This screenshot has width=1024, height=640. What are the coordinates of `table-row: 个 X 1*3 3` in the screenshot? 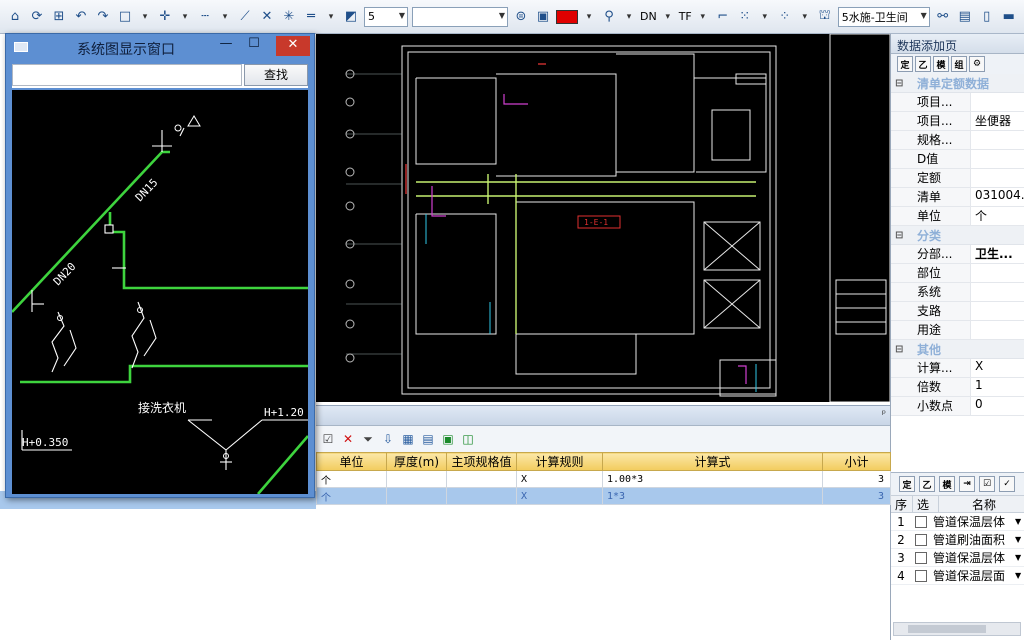 It's located at (603, 496).